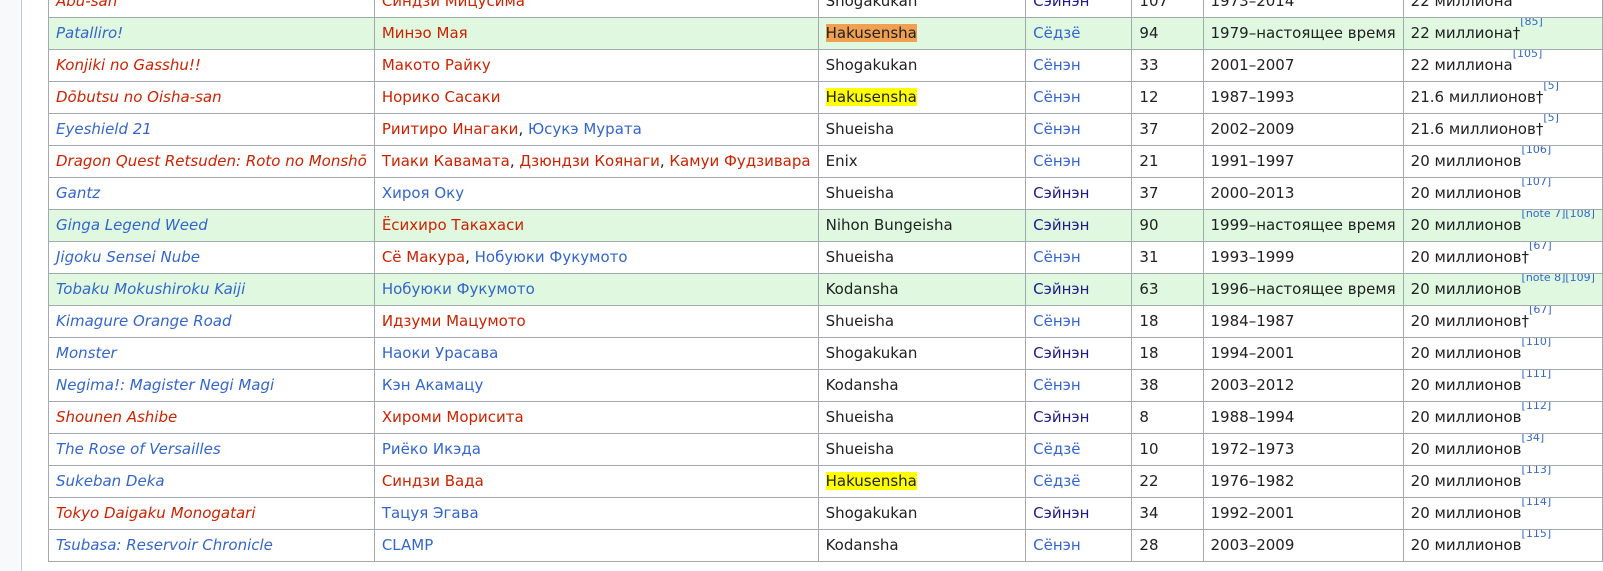 The image size is (1603, 571). Describe the element at coordinates (1533, 440) in the screenshot. I see `reference-link: [34]` at that location.